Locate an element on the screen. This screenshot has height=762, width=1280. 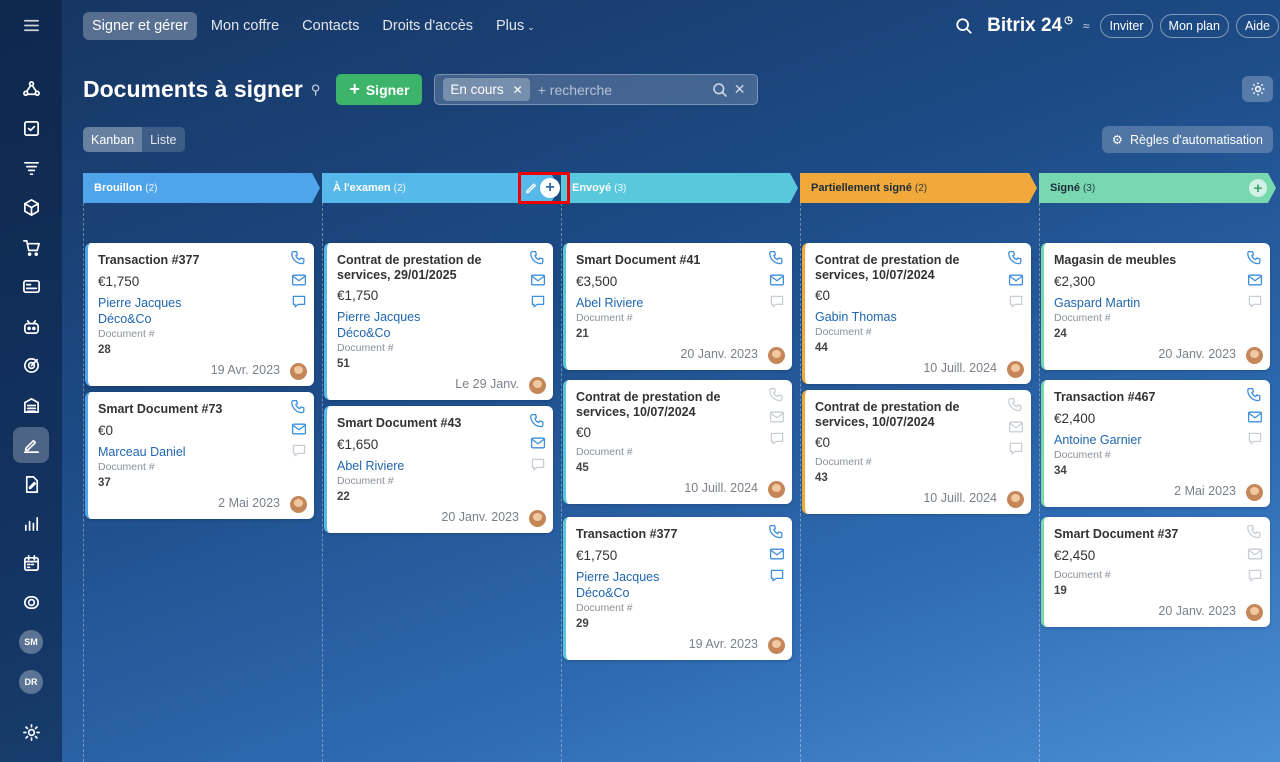
nav-sign-manage: Signer et gérer is located at coordinates (140, 26).